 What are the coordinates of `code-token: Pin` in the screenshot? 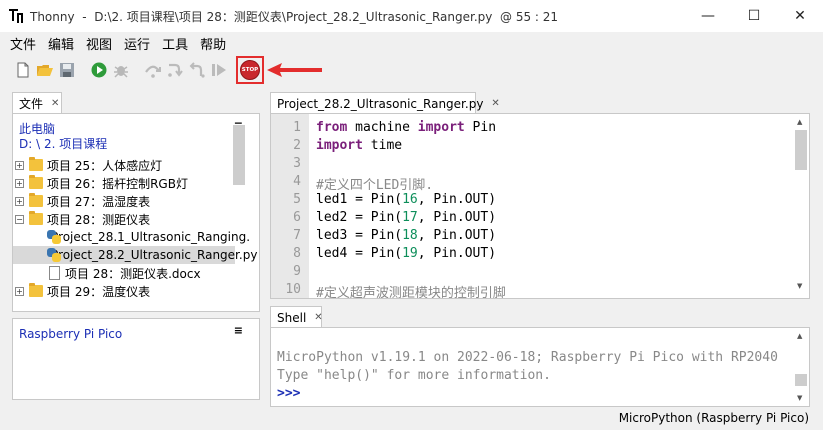 It's located at (480, 127).